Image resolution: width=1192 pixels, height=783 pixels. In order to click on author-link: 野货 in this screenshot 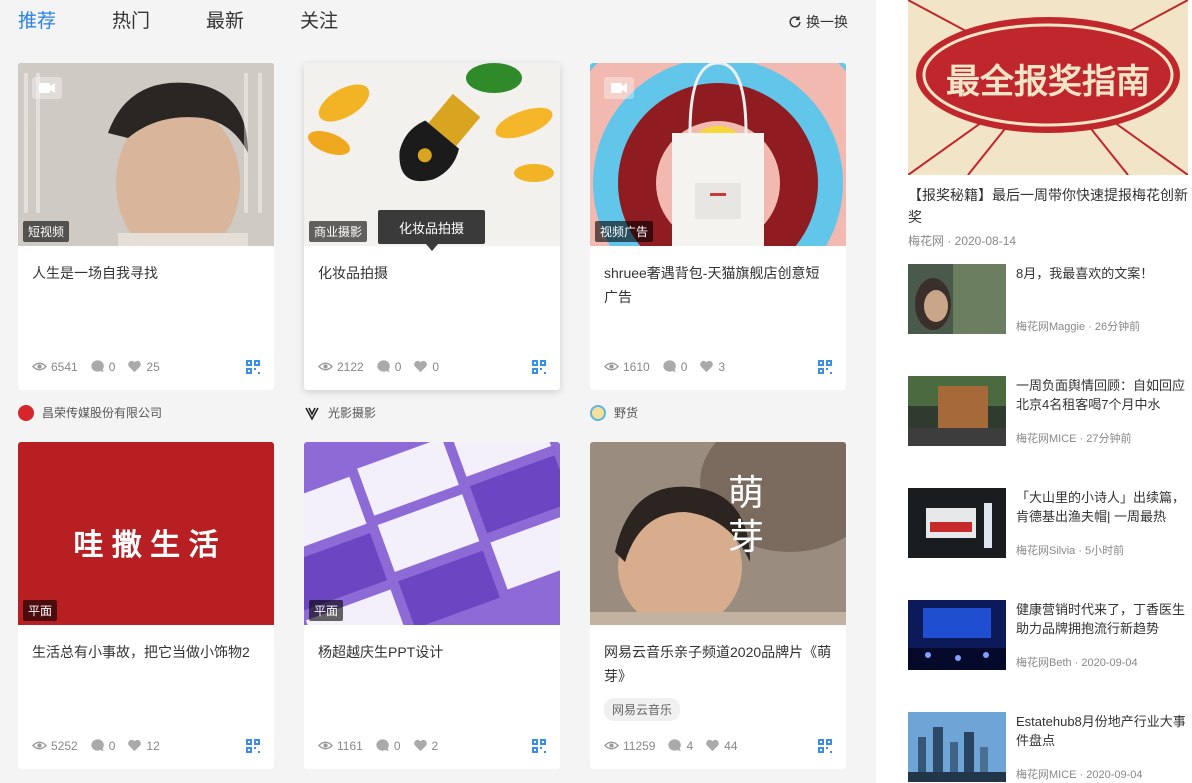, I will do `click(614, 412)`.